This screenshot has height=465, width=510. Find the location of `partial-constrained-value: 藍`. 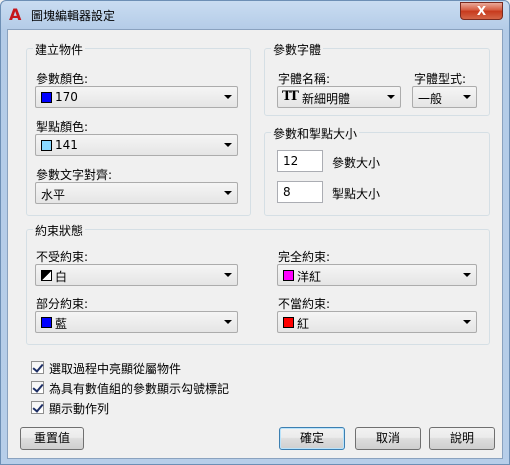

partial-constrained-value: 藍 is located at coordinates (61, 324).